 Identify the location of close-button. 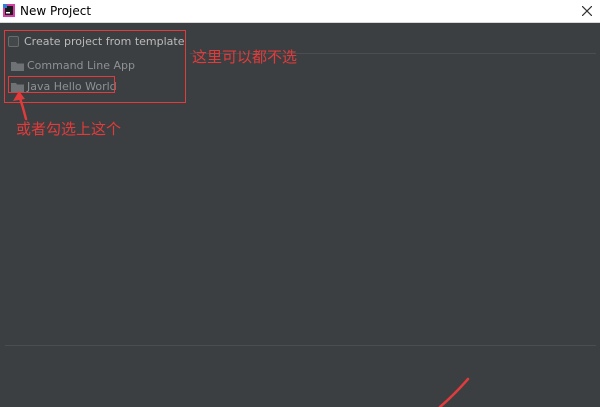
(587, 11).